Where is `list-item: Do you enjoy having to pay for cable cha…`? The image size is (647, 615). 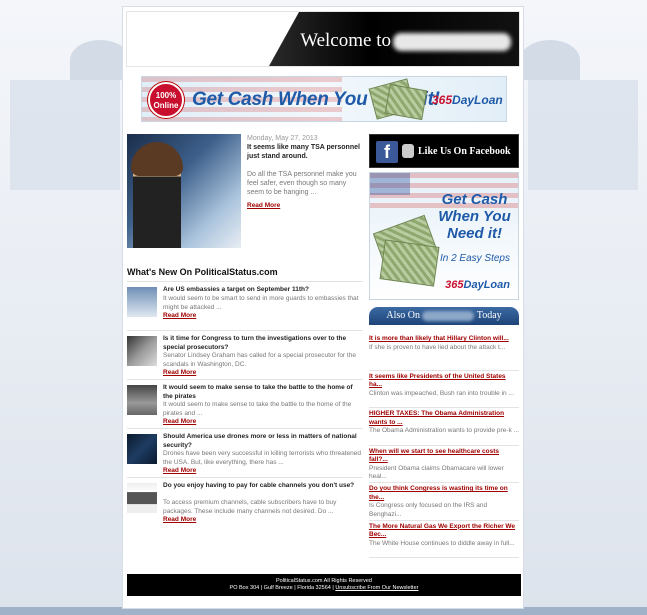 list-item: Do you enjoy having to pay for cable cha… is located at coordinates (245, 501).